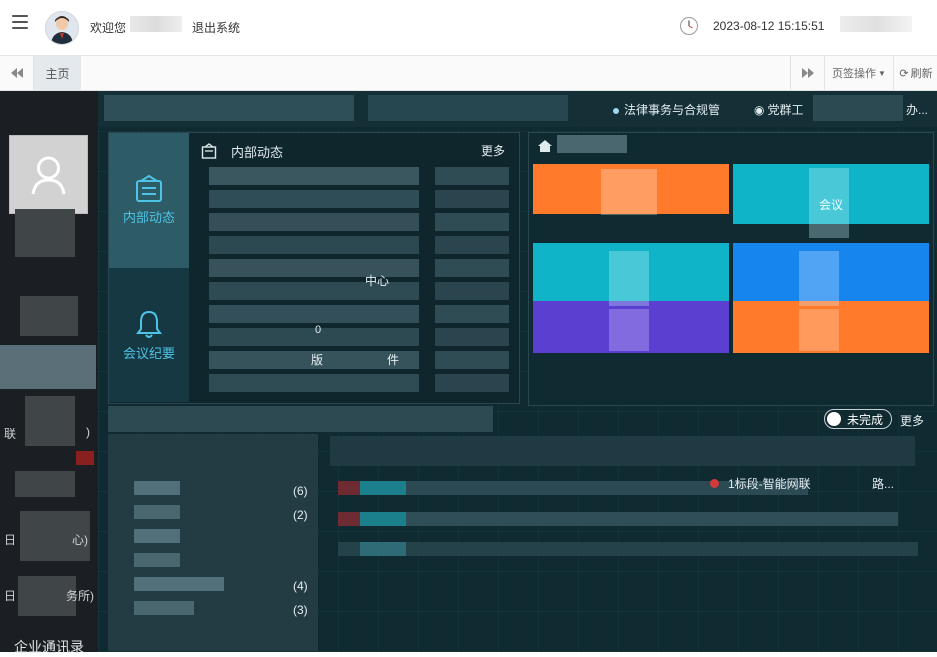 This screenshot has width=937, height=657. What do you see at coordinates (62, 28) in the screenshot?
I see `avatar` at bounding box center [62, 28].